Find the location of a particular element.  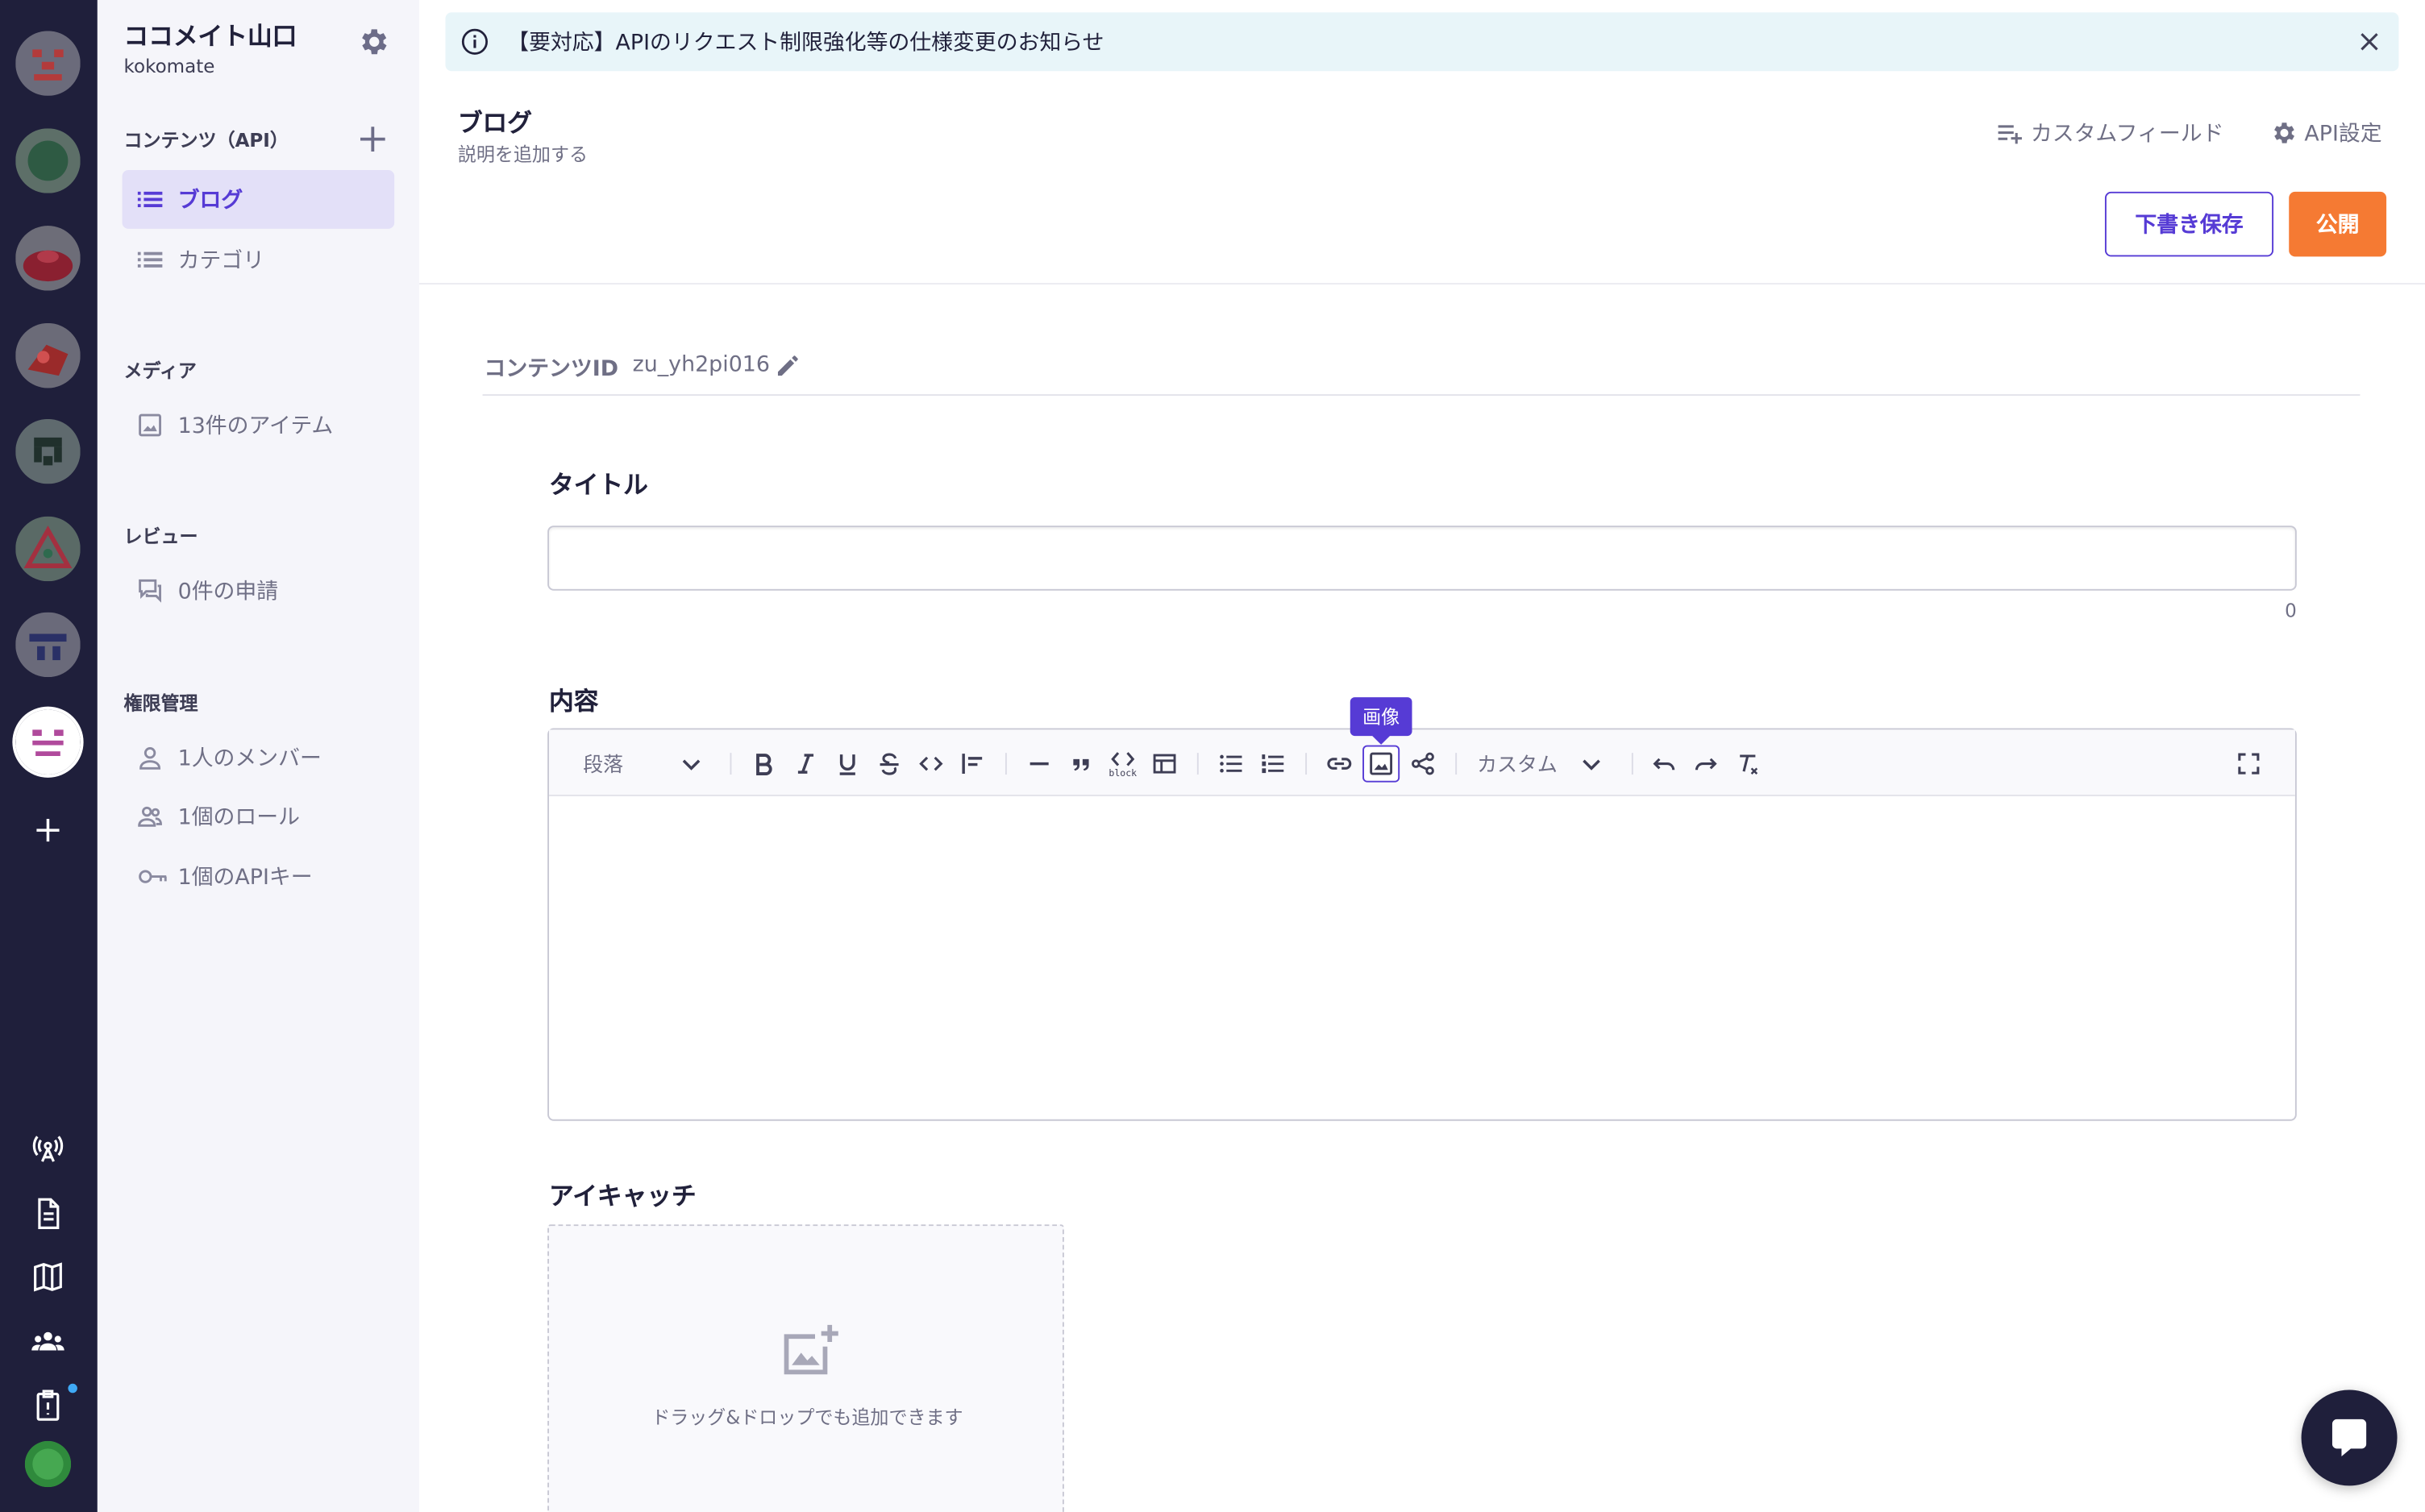

inline-code-button is located at coordinates (932, 764).